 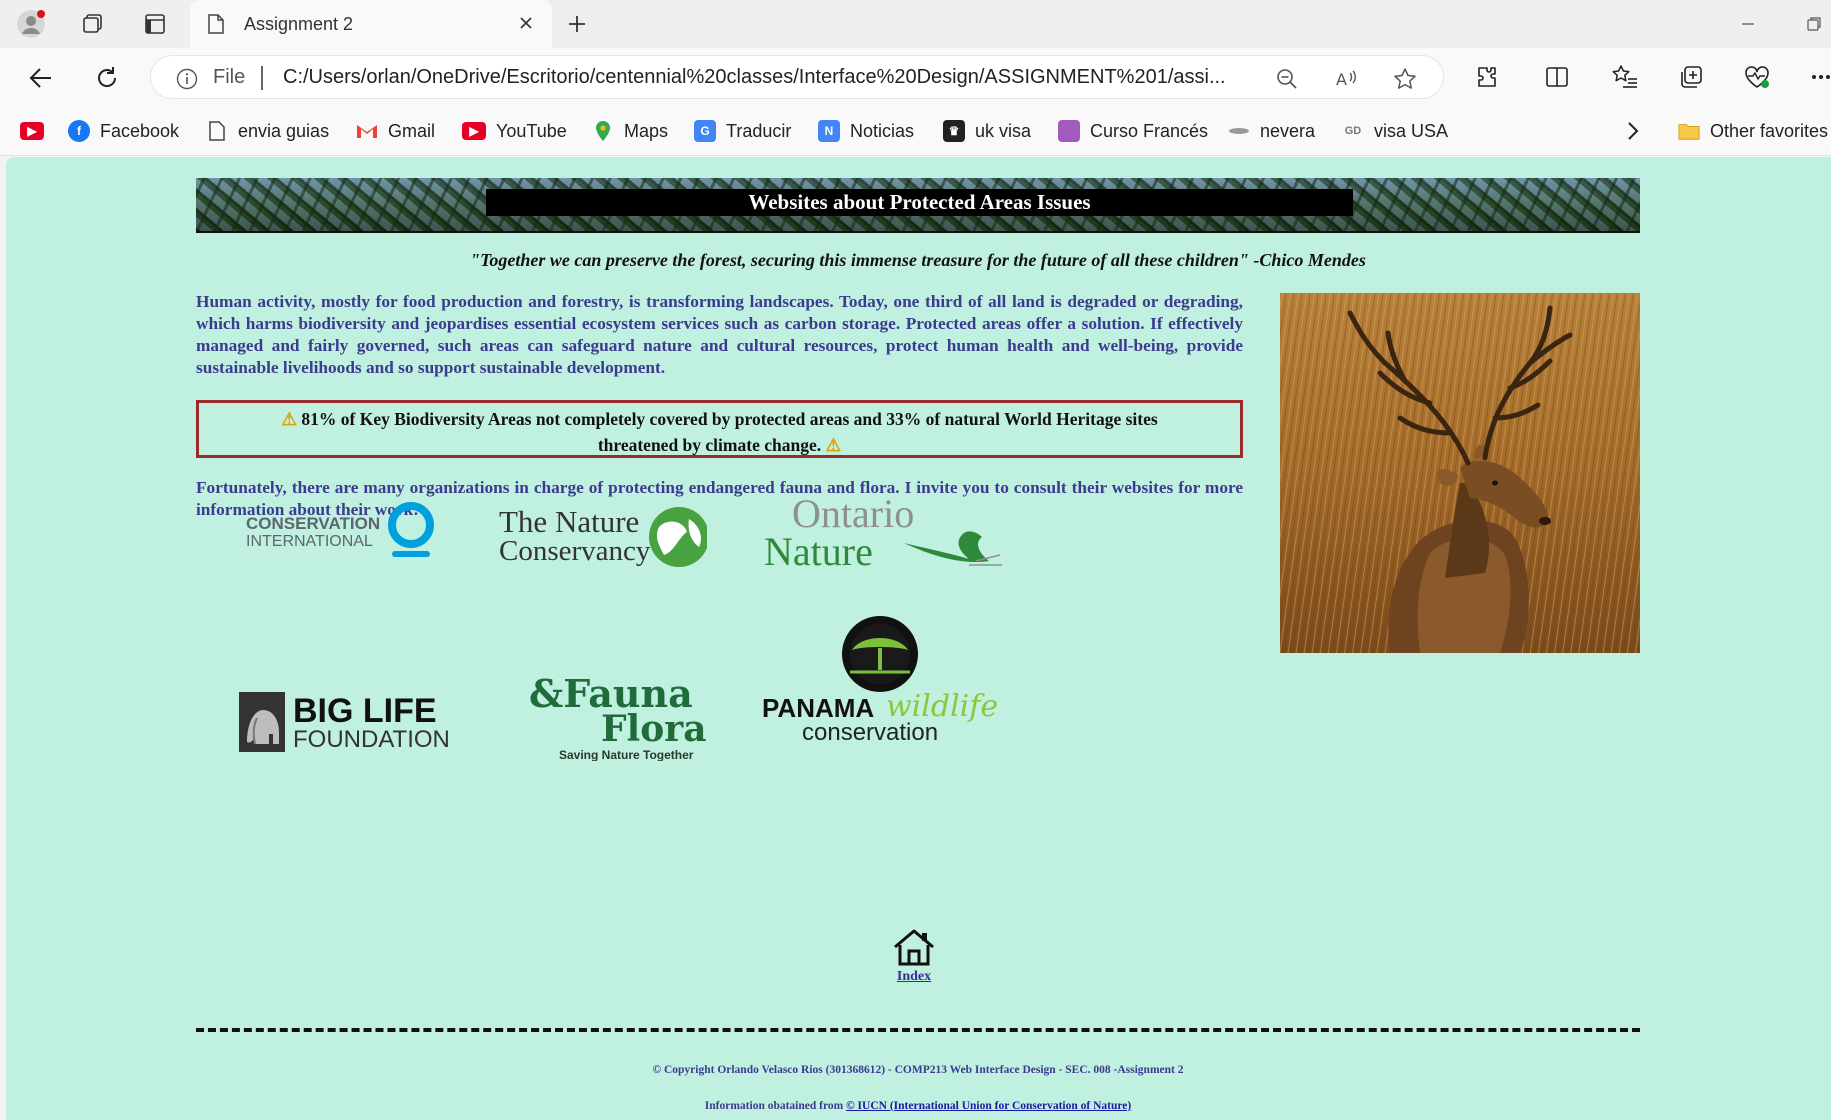 What do you see at coordinates (1818, 77) in the screenshot?
I see `settings-more-button` at bounding box center [1818, 77].